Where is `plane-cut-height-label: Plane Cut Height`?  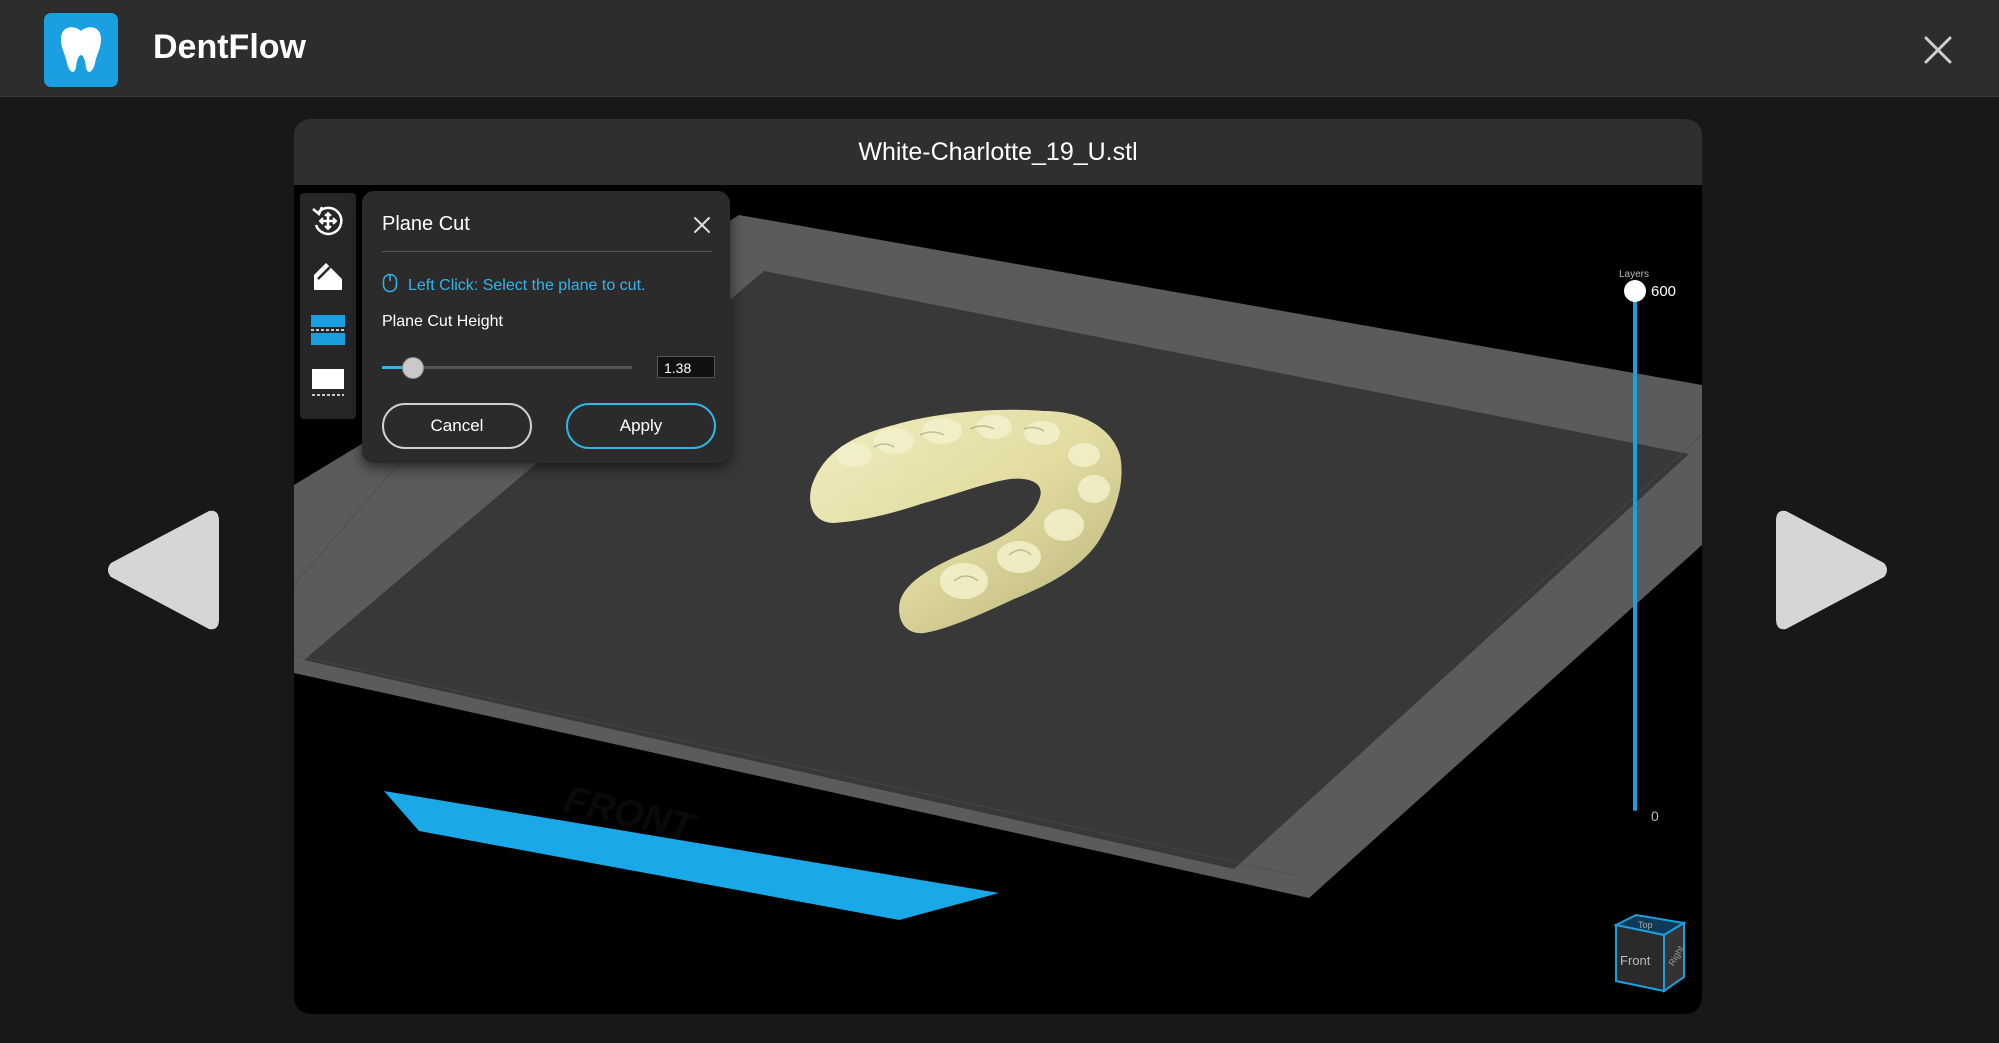
plane-cut-height-label: Plane Cut Height is located at coordinates (442, 321).